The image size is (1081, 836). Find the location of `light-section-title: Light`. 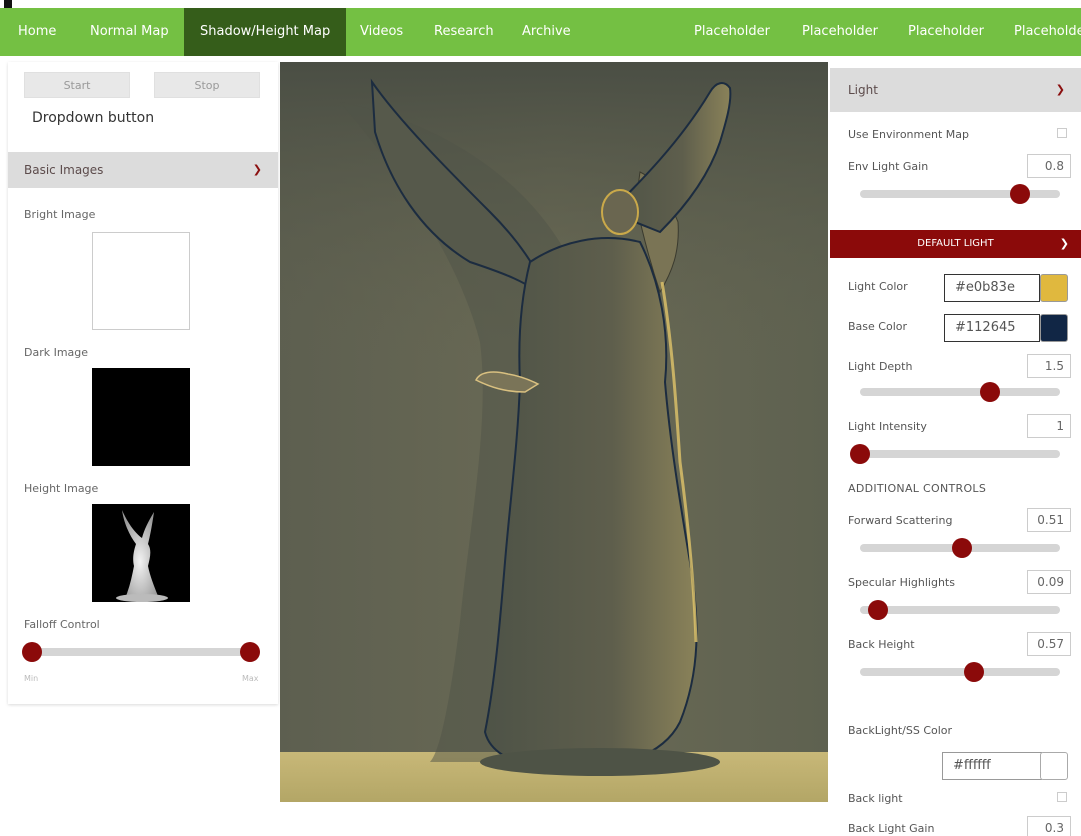

light-section-title: Light is located at coordinates (863, 90).